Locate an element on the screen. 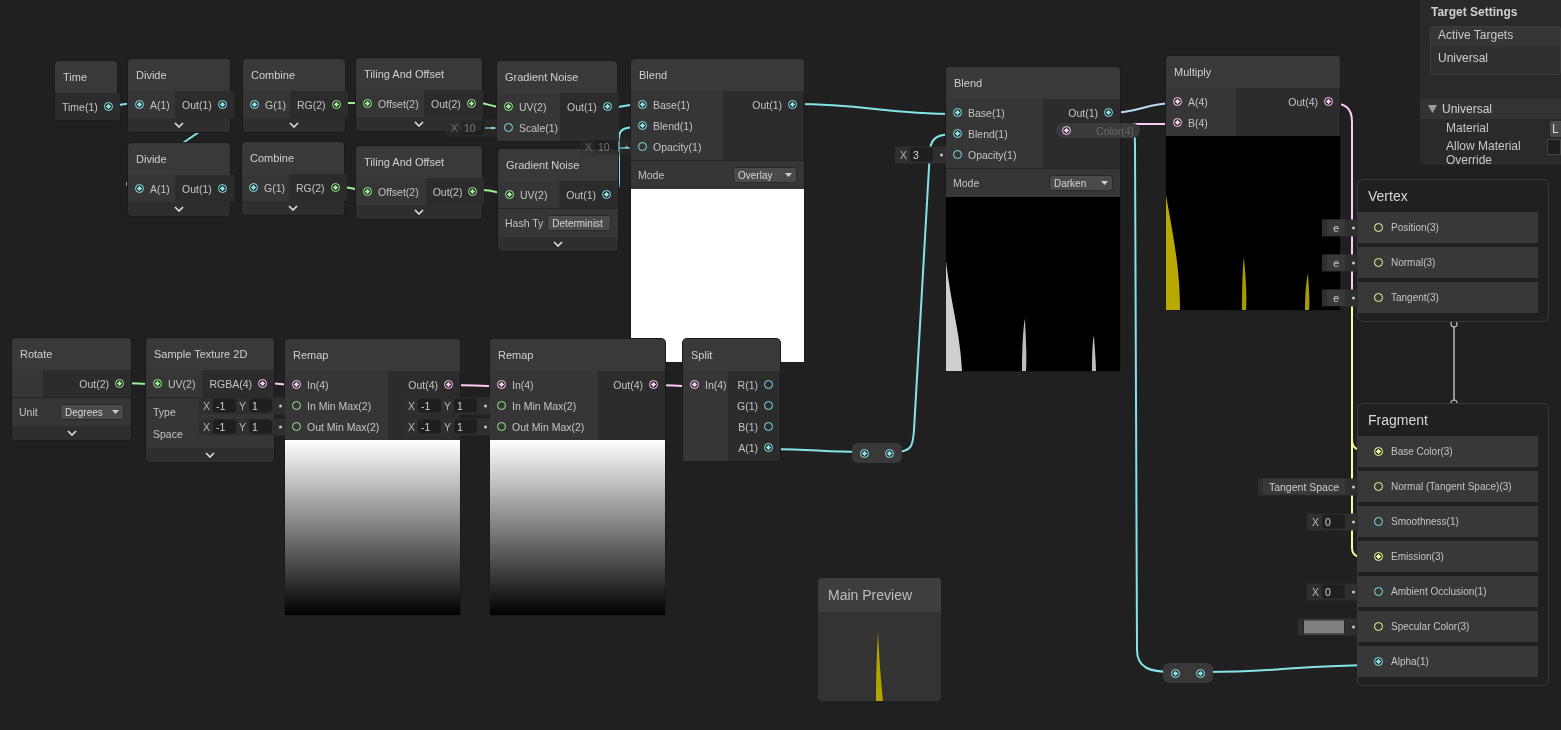 Image resolution: width=1561 pixels, height=730 pixels. slot-row: Specular Color(3) is located at coordinates (1448, 626).